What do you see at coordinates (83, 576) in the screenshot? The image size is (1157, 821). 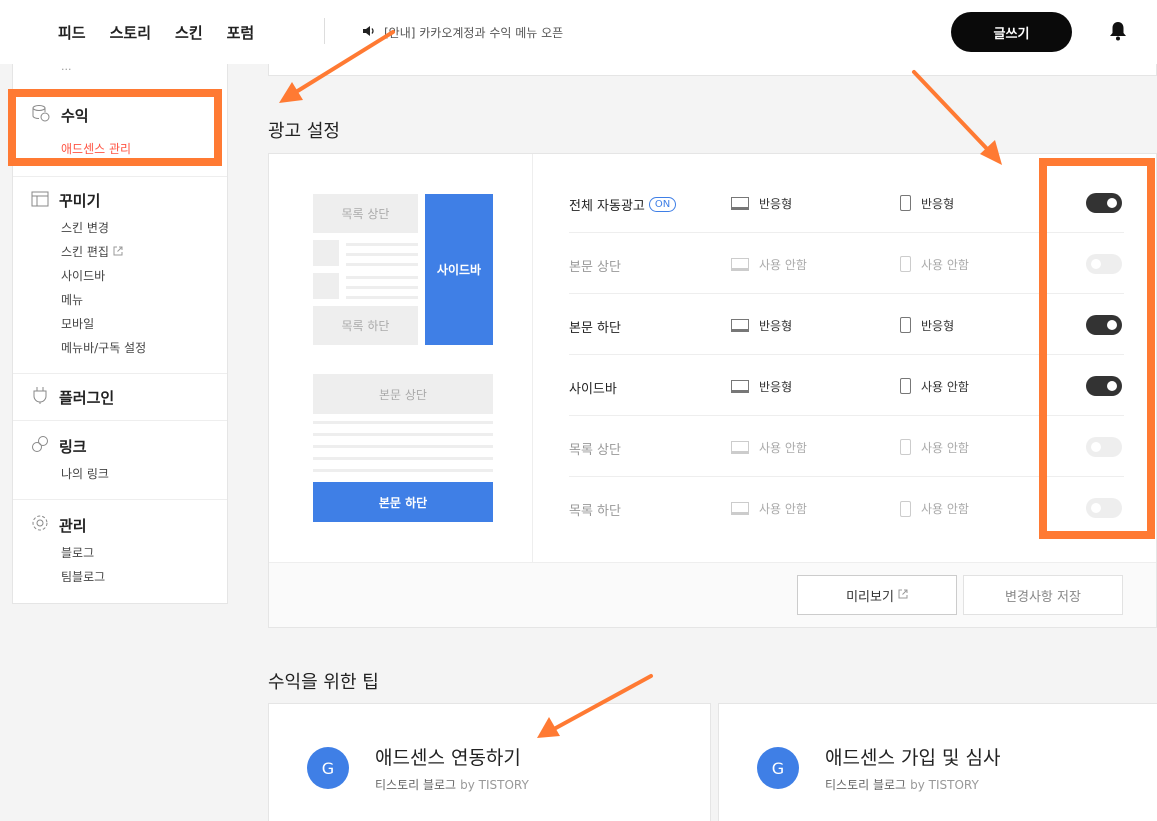 I see `sidebar-subitem-team-blog: 팀블로그` at bounding box center [83, 576].